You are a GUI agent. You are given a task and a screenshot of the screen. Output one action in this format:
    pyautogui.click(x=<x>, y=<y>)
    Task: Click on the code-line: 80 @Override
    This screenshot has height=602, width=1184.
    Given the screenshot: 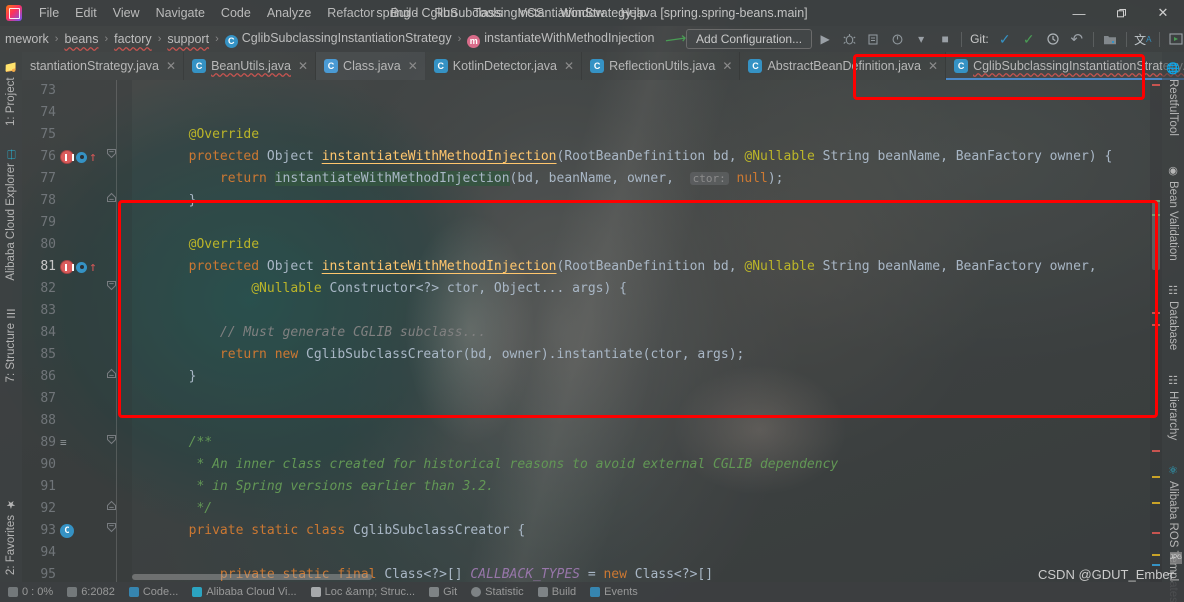 What is the action you would take?
    pyautogui.click(x=592, y=245)
    